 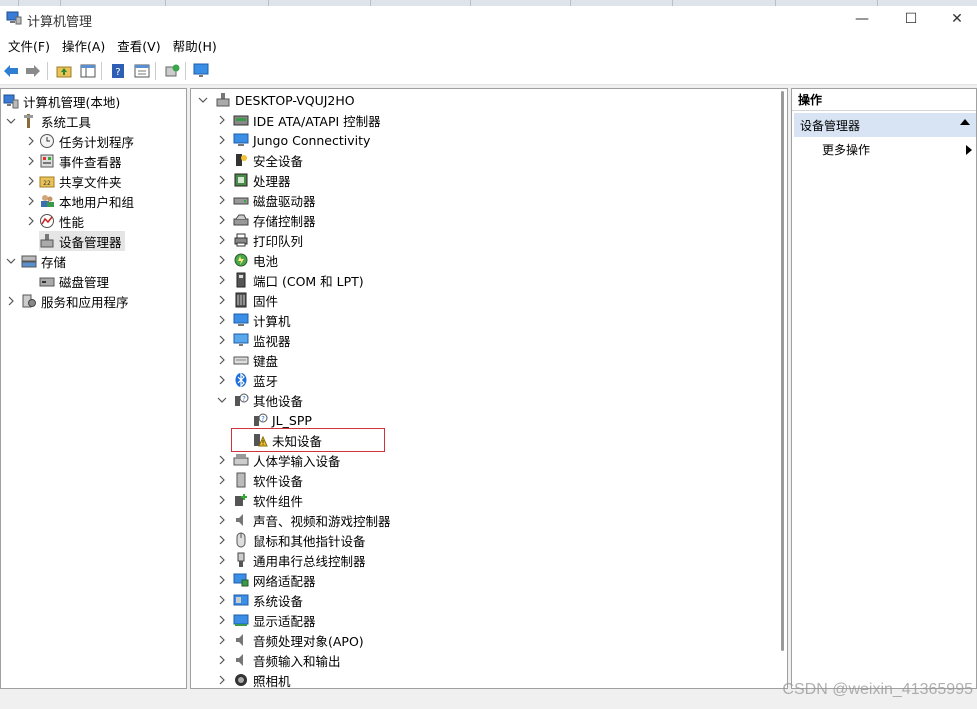 What do you see at coordinates (255, 300) in the screenshot?
I see `device-category-item: 固件` at bounding box center [255, 300].